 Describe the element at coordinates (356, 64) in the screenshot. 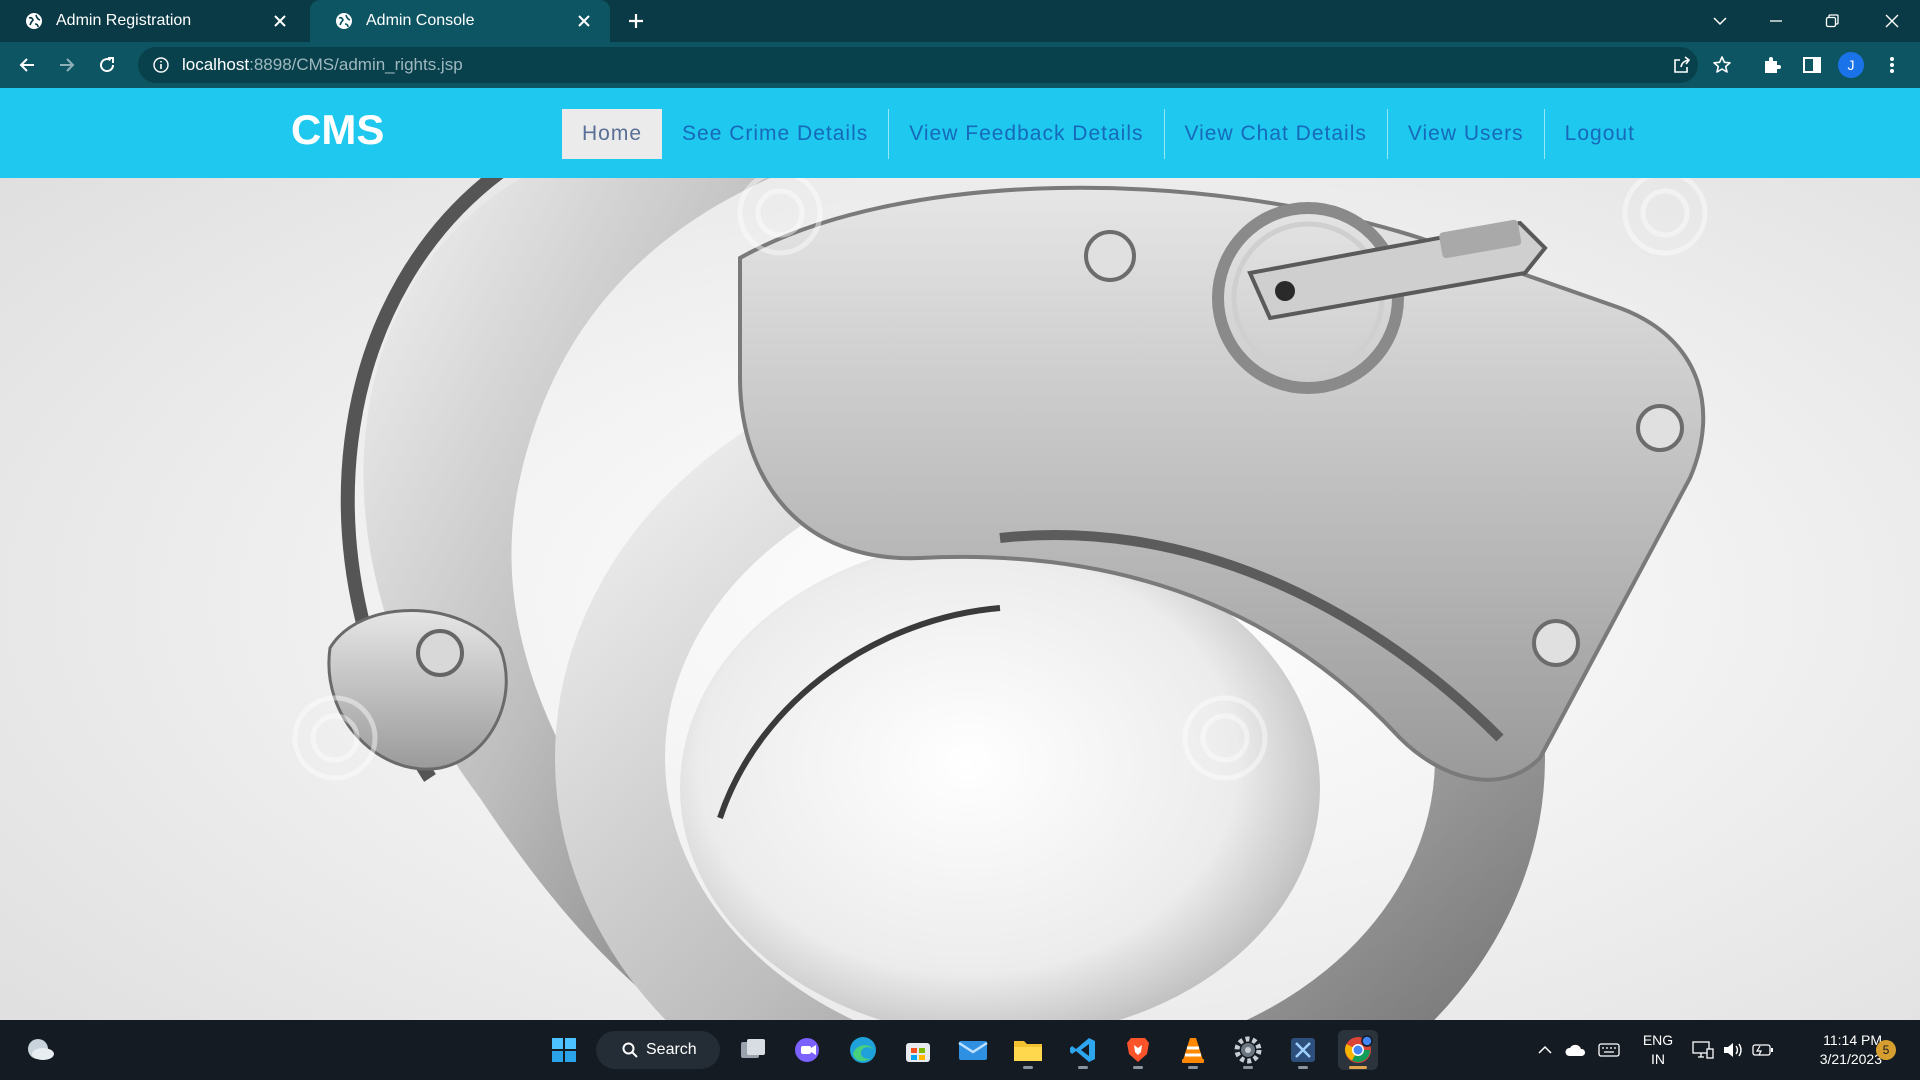

I see `url-path: :8898/CMS/admin_rights.jsp` at that location.